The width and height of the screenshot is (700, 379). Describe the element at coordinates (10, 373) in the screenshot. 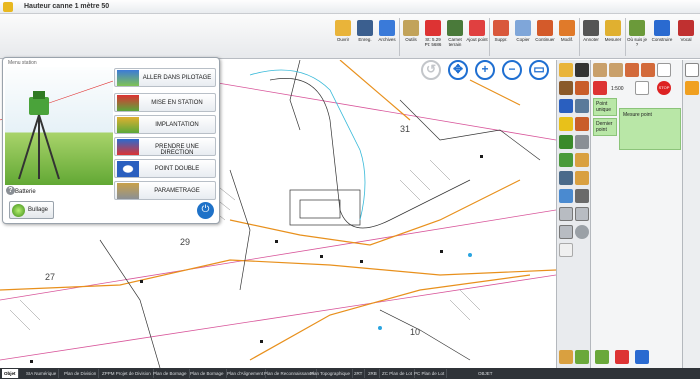

I see `tab-objet: Objet` at that location.